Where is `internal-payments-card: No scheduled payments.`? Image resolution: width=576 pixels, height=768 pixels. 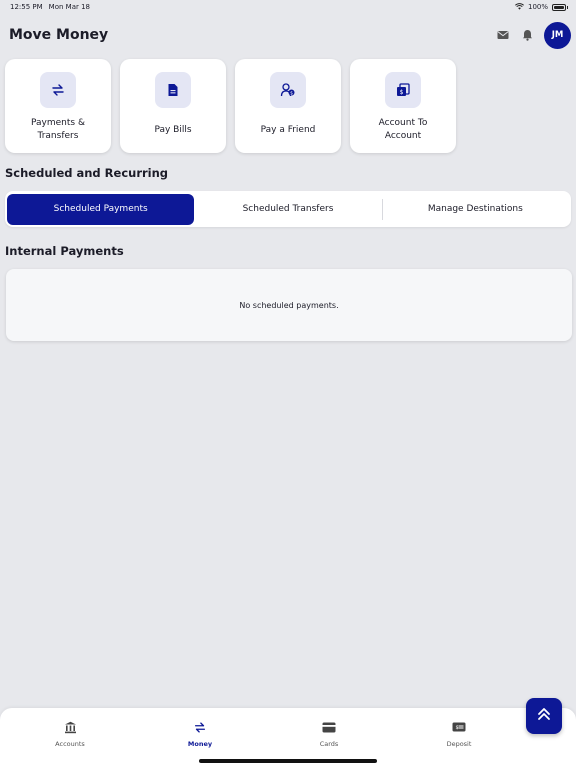
internal-payments-card: No scheduled payments. is located at coordinates (289, 305).